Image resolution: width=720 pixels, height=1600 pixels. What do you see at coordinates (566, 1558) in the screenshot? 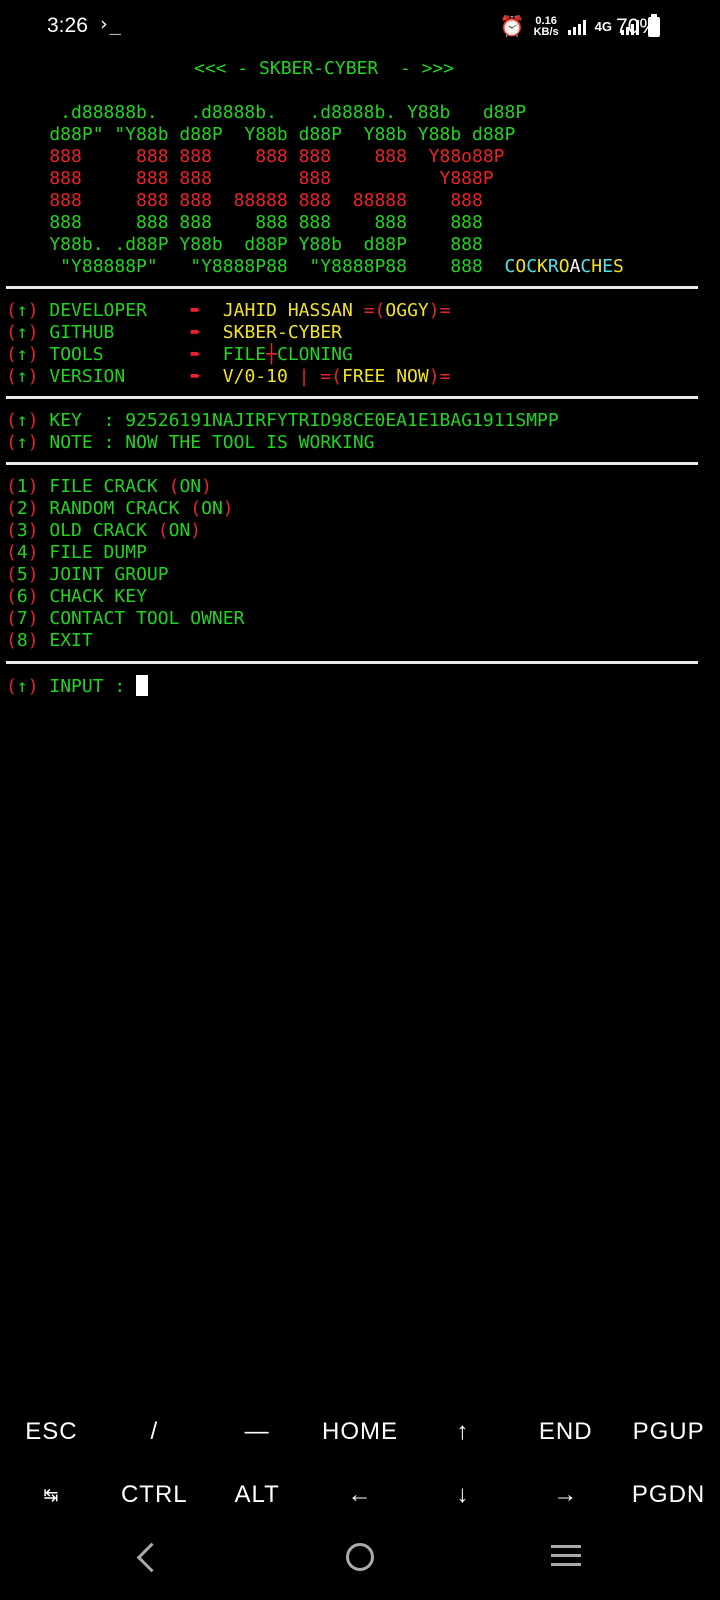
I see `recent-apps-icon` at bounding box center [566, 1558].